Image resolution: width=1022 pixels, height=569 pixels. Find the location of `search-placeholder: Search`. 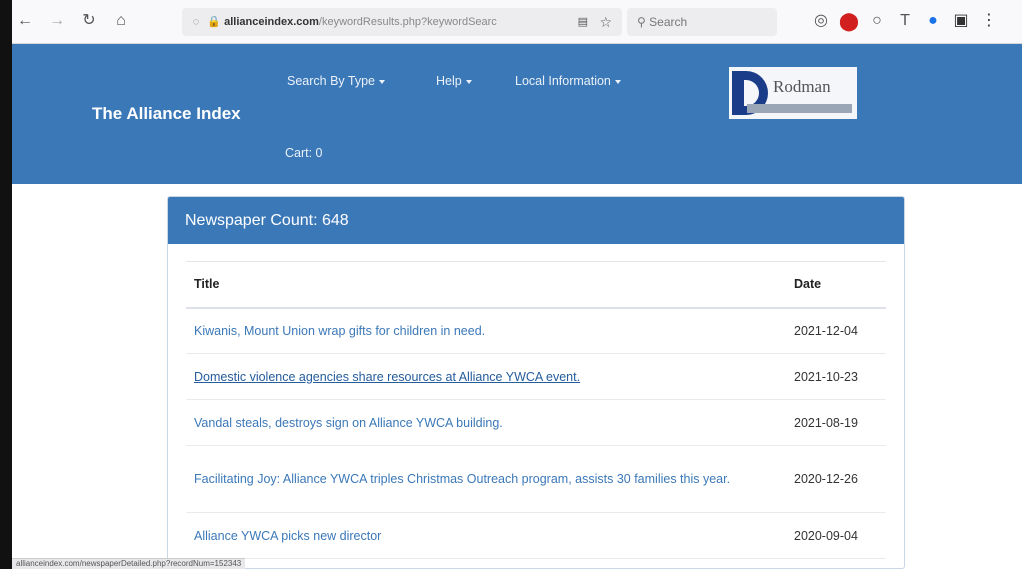

search-placeholder: Search is located at coordinates (668, 22).